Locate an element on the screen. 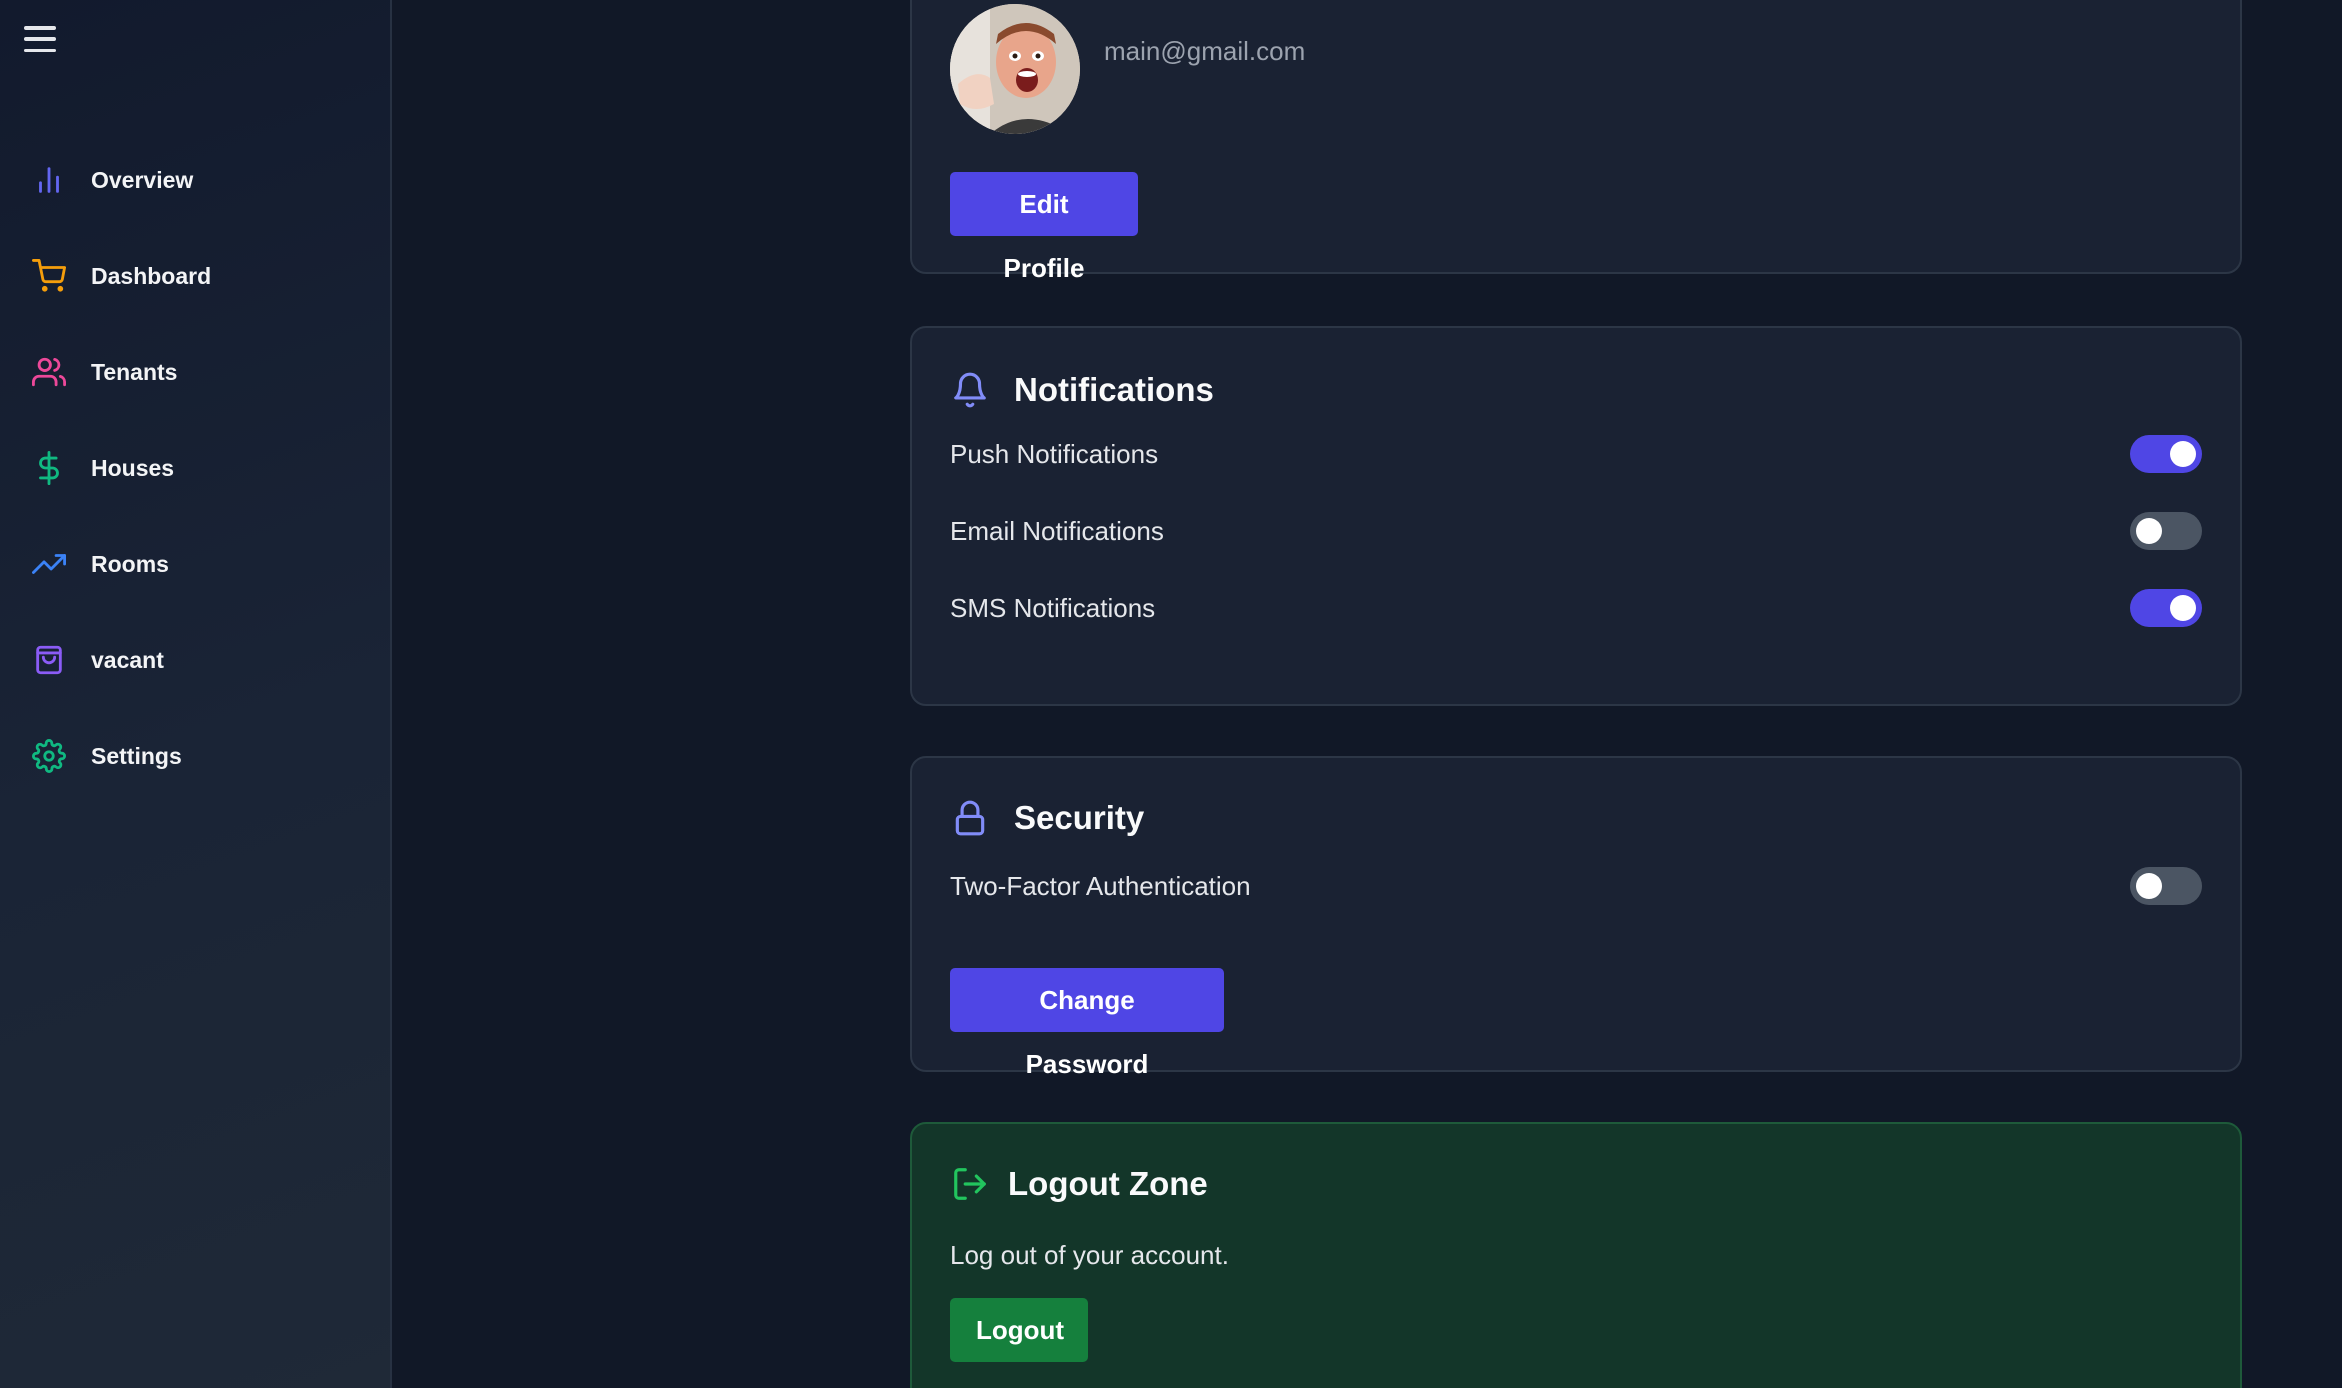 The height and width of the screenshot is (1388, 2342). gear-icon is located at coordinates (49, 756).